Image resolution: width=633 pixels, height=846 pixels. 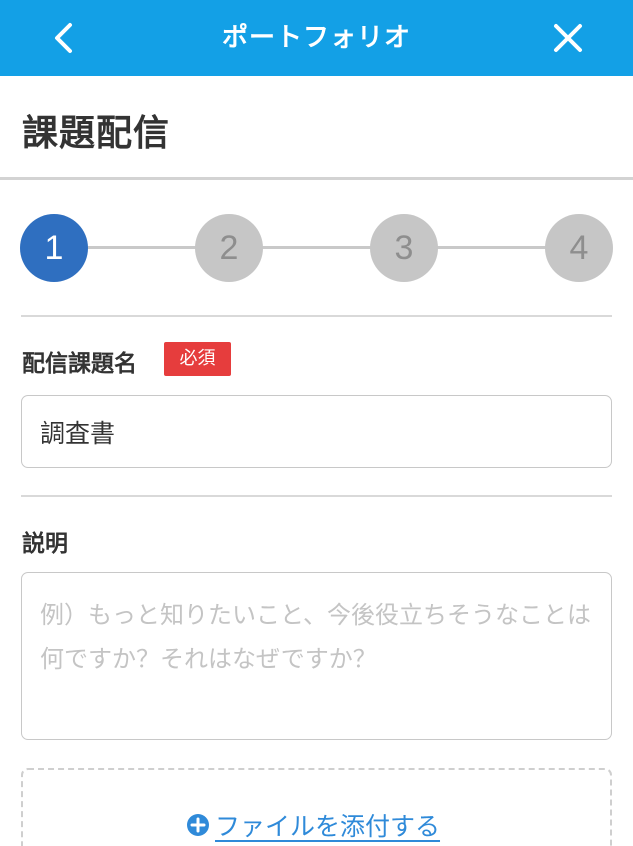 What do you see at coordinates (79, 364) in the screenshot?
I see `task-name-label: 配信課題名` at bounding box center [79, 364].